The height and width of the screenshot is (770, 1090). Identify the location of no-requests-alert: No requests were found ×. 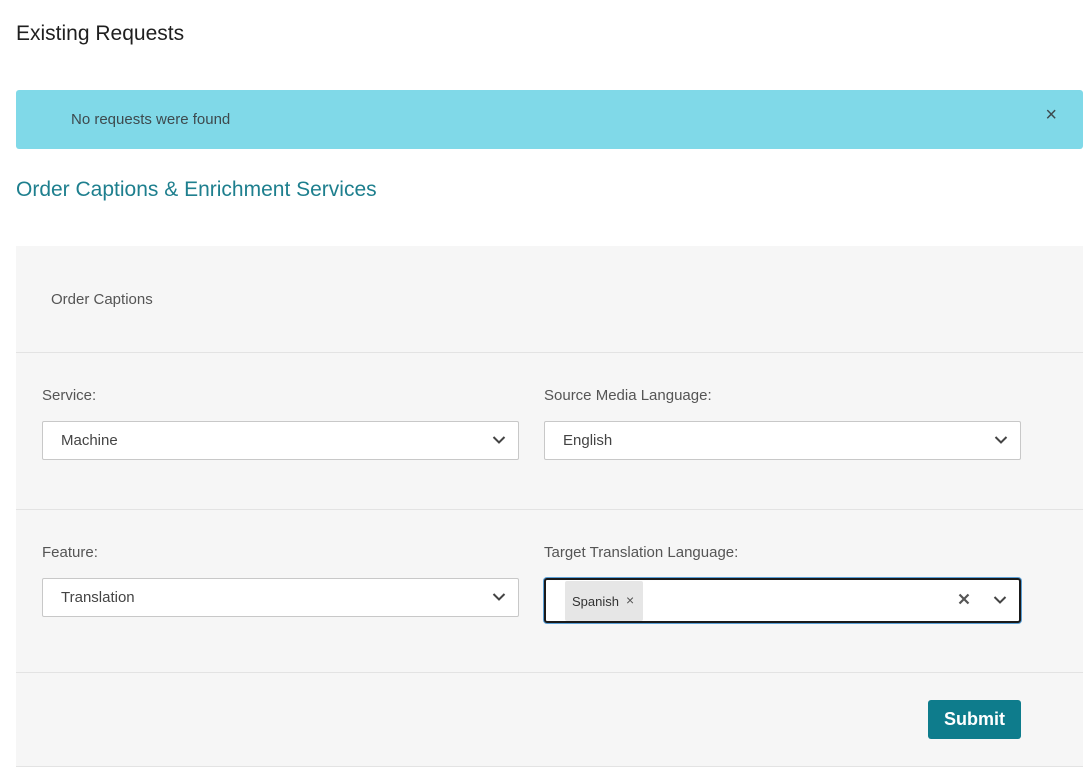
(549, 119).